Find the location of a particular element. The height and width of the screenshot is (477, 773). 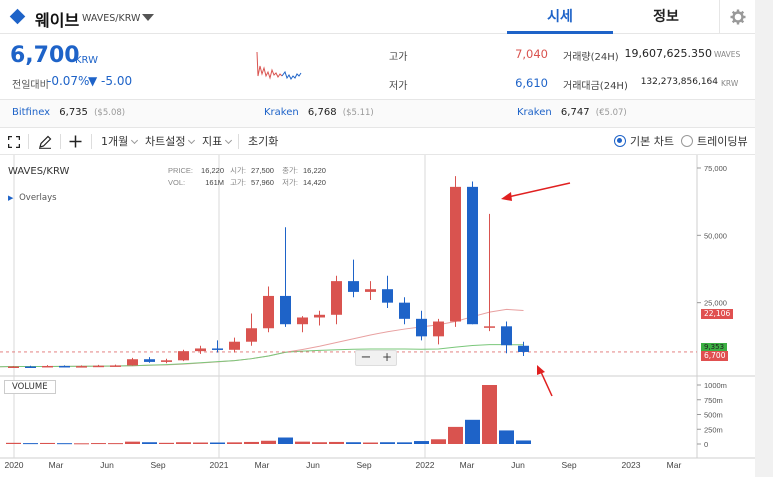

divider is located at coordinates (91, 141).